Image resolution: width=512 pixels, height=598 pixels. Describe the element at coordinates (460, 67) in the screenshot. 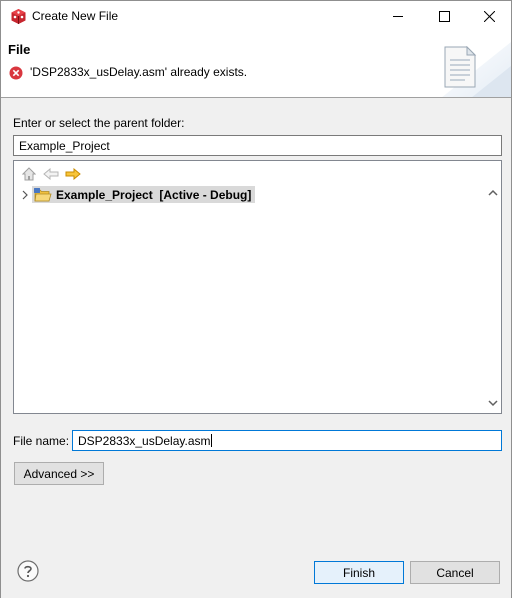

I see `new-file-icon` at that location.